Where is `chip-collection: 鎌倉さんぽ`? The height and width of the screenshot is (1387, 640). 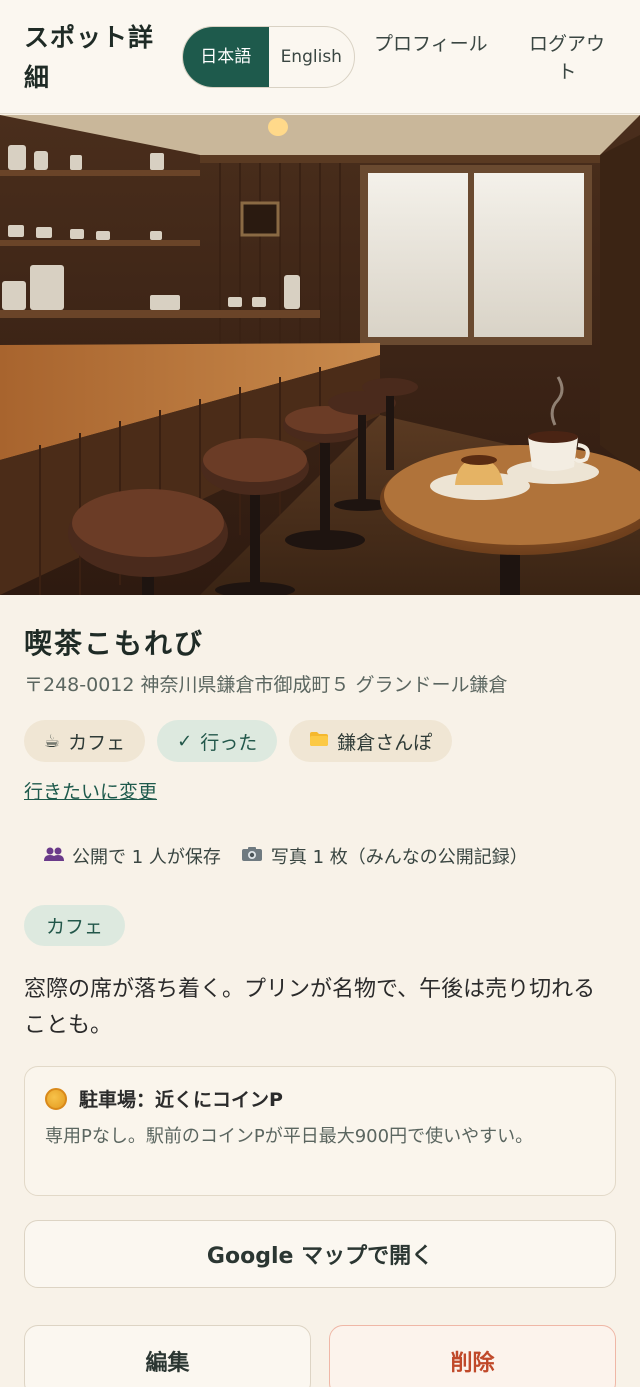 chip-collection: 鎌倉さんぽ is located at coordinates (371, 741).